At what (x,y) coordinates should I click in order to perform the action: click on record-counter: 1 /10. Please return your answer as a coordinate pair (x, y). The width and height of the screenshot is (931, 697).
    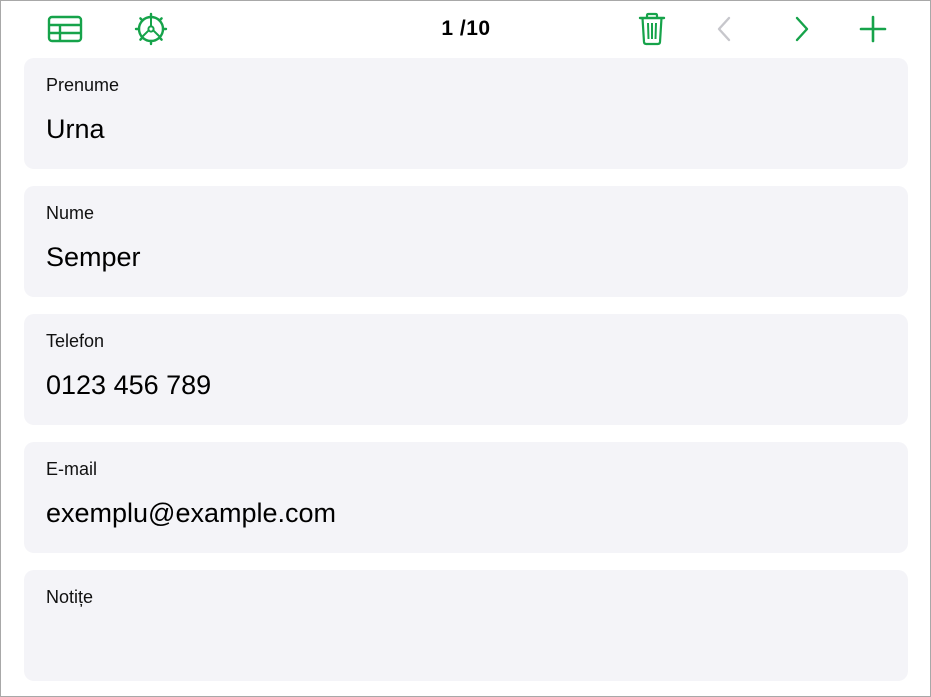
    Looking at the image, I should click on (466, 28).